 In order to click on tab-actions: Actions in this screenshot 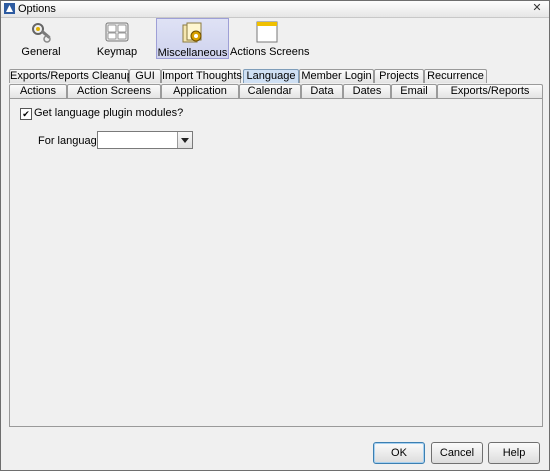, I will do `click(38, 91)`.